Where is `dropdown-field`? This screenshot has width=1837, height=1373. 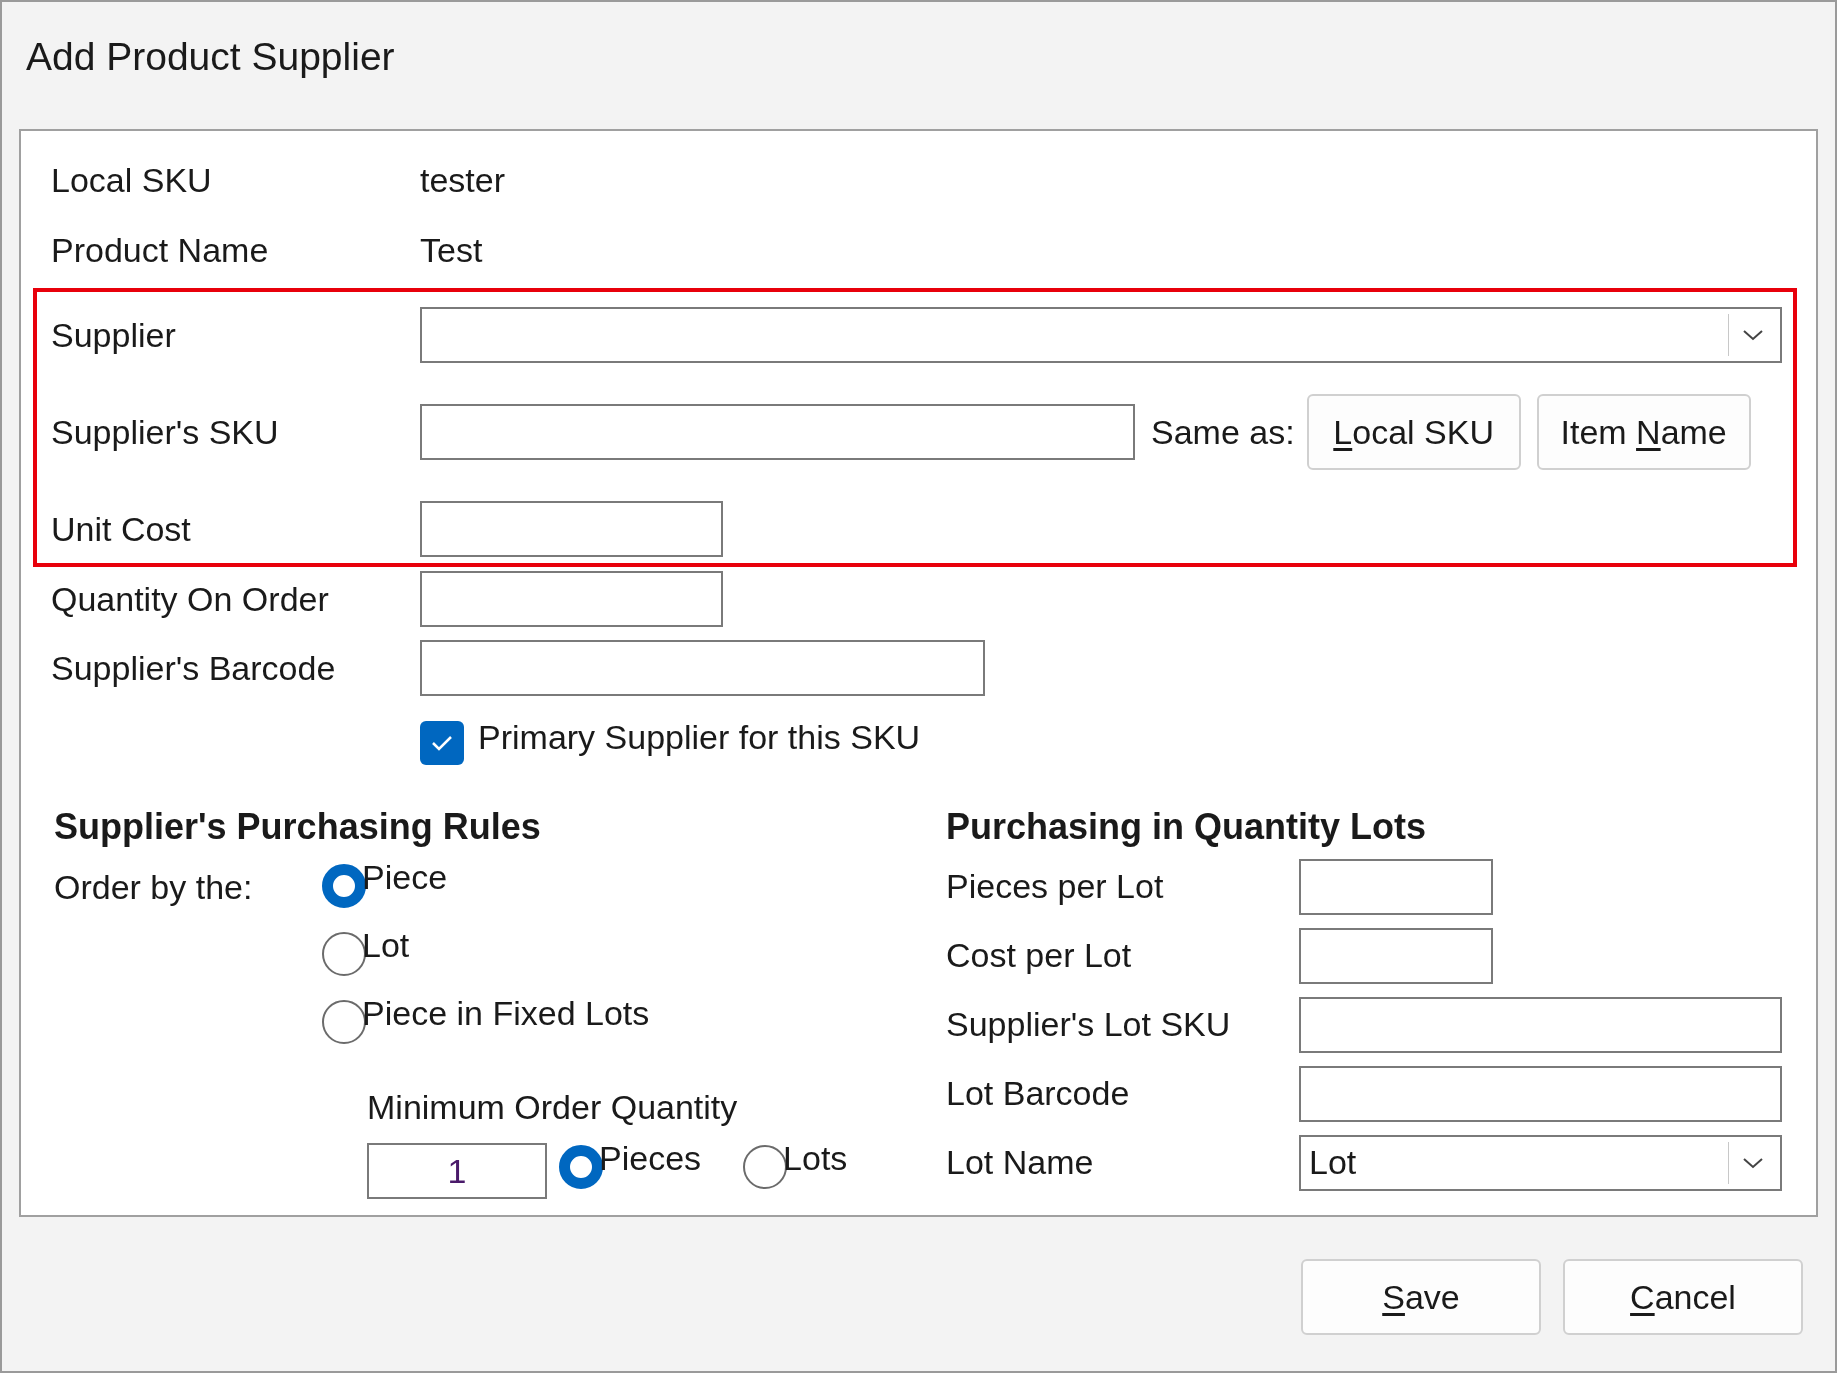
dropdown-field is located at coordinates (1101, 335).